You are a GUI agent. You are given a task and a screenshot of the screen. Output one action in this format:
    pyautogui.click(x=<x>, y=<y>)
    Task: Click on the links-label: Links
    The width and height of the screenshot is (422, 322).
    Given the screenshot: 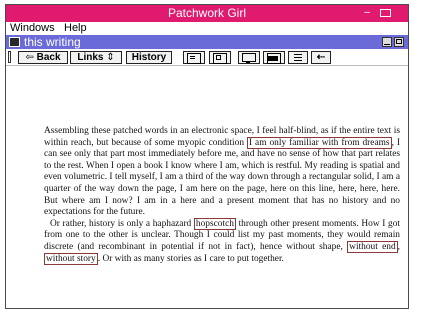 What is the action you would take?
    pyautogui.click(x=90, y=57)
    